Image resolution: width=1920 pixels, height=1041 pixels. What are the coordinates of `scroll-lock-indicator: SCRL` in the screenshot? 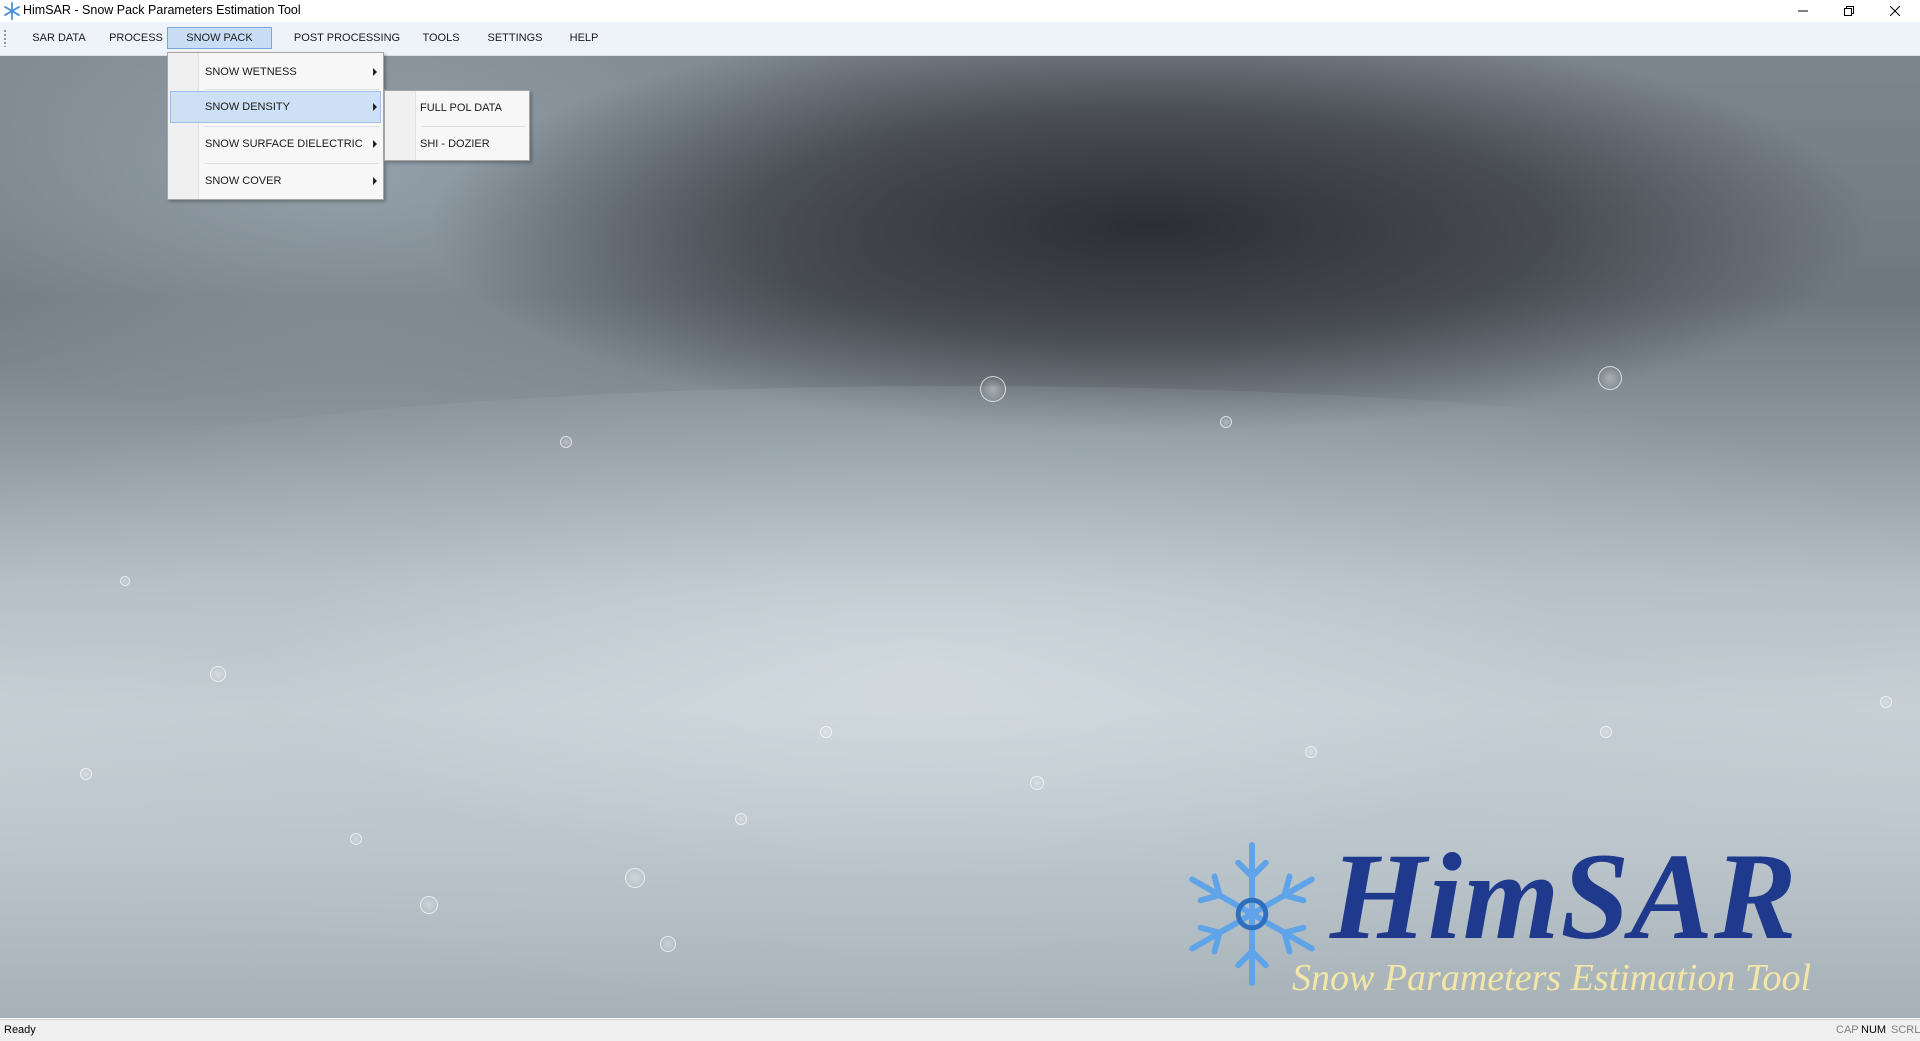 It's located at (1905, 1030).